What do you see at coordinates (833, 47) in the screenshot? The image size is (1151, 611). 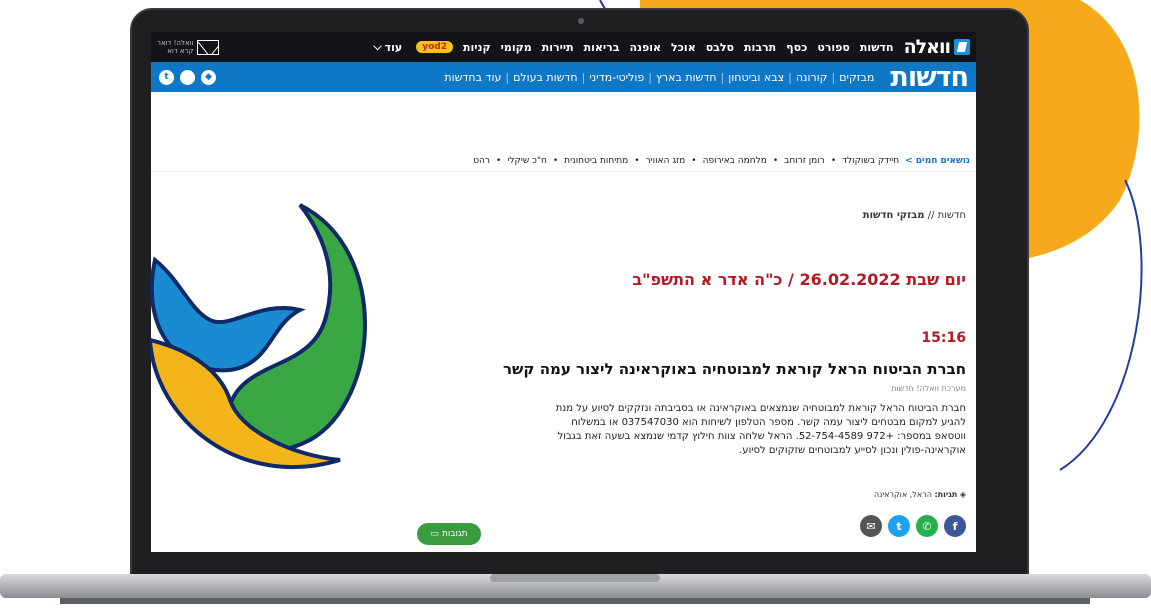 I see `nav-item-sport: ספורט` at bounding box center [833, 47].